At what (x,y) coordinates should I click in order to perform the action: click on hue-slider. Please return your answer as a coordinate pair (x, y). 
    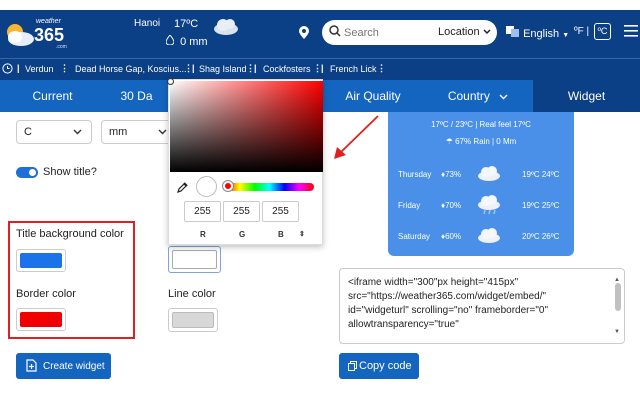
    Looking at the image, I should click on (268, 186).